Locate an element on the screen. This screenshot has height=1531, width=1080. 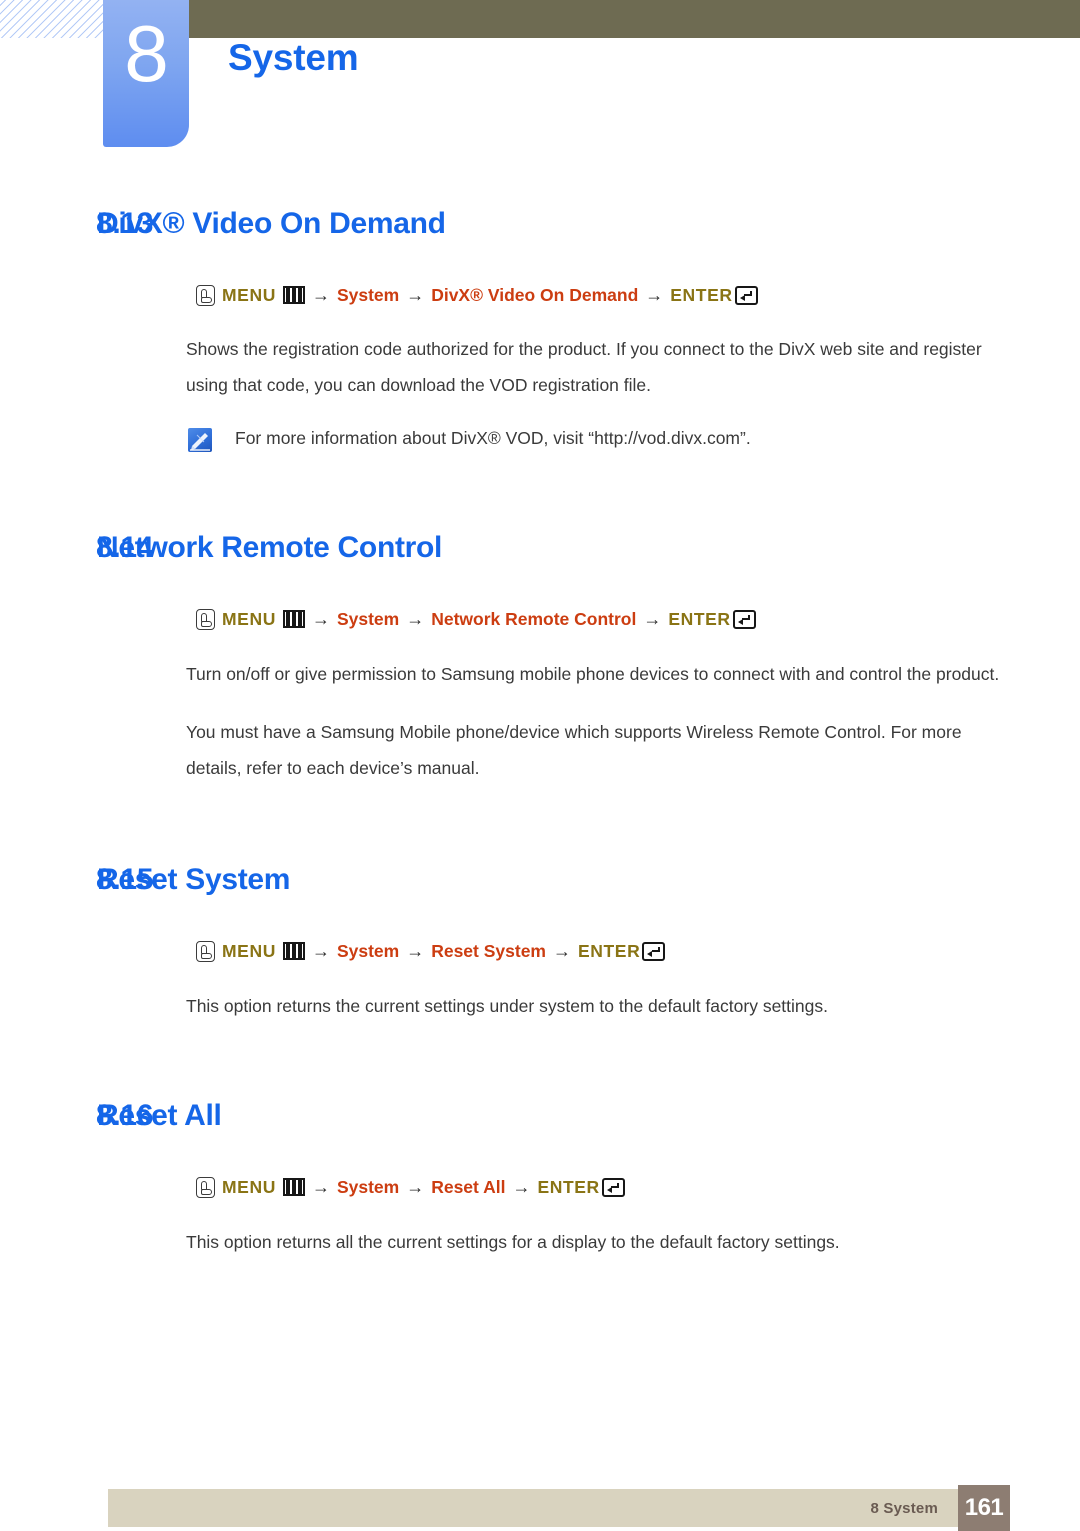
section-number: 8.13 is located at coordinates (125, 223).